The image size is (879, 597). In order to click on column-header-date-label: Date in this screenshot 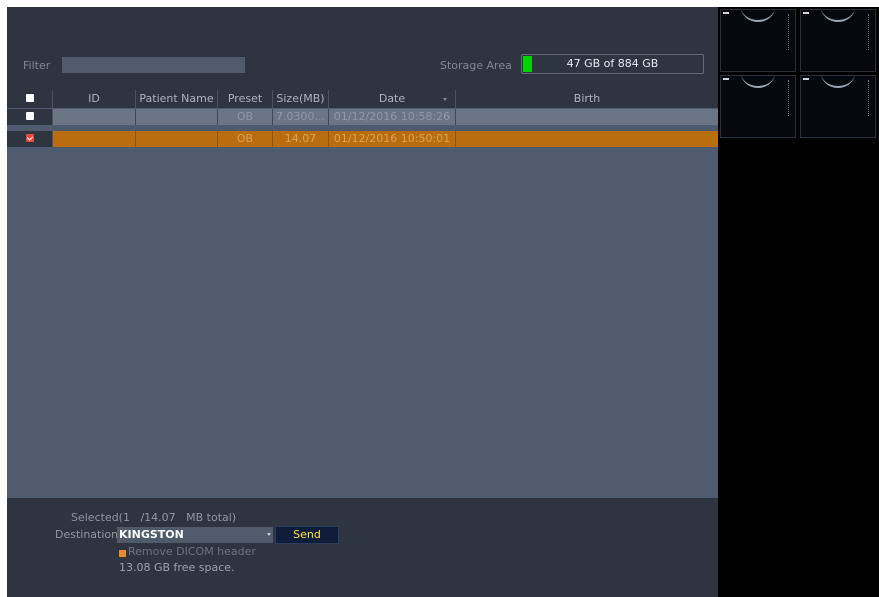, I will do `click(392, 98)`.